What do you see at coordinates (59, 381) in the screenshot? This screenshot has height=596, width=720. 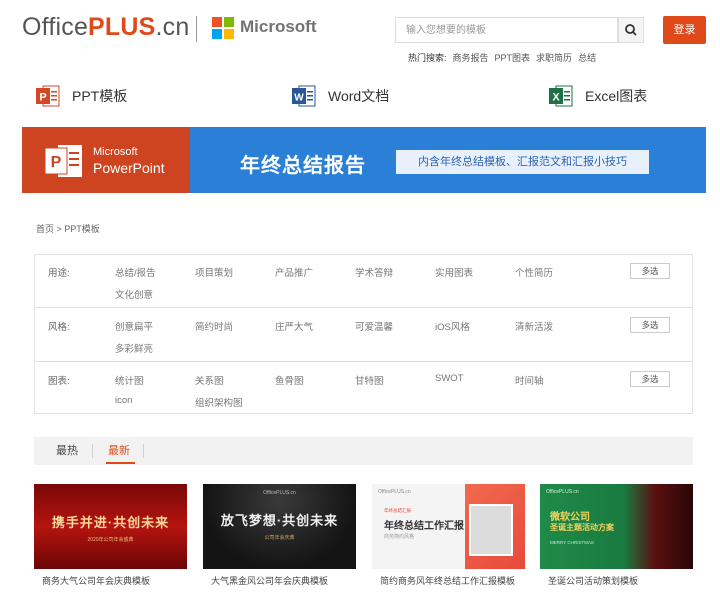 I see `filter-label-chart: 图表:` at bounding box center [59, 381].